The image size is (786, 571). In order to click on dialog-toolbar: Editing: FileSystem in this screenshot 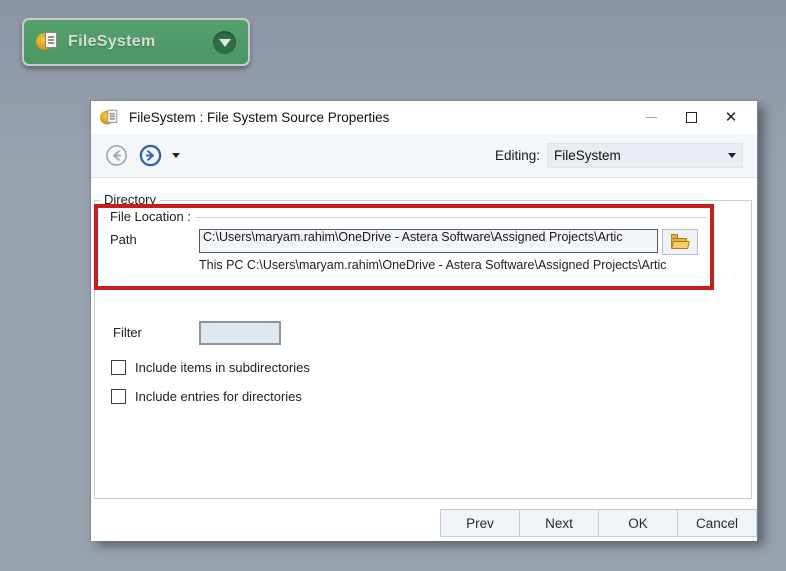, I will do `click(424, 156)`.